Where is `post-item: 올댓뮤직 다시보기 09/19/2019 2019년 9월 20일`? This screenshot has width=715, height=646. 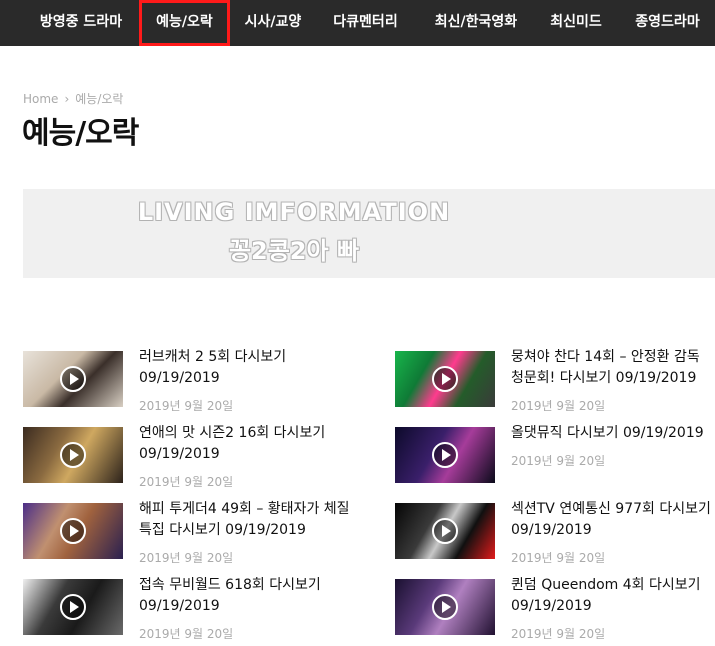
post-item: 올댓뮤직 다시보기 09/19/2019 2019년 9월 20일 is located at coordinates (555, 458).